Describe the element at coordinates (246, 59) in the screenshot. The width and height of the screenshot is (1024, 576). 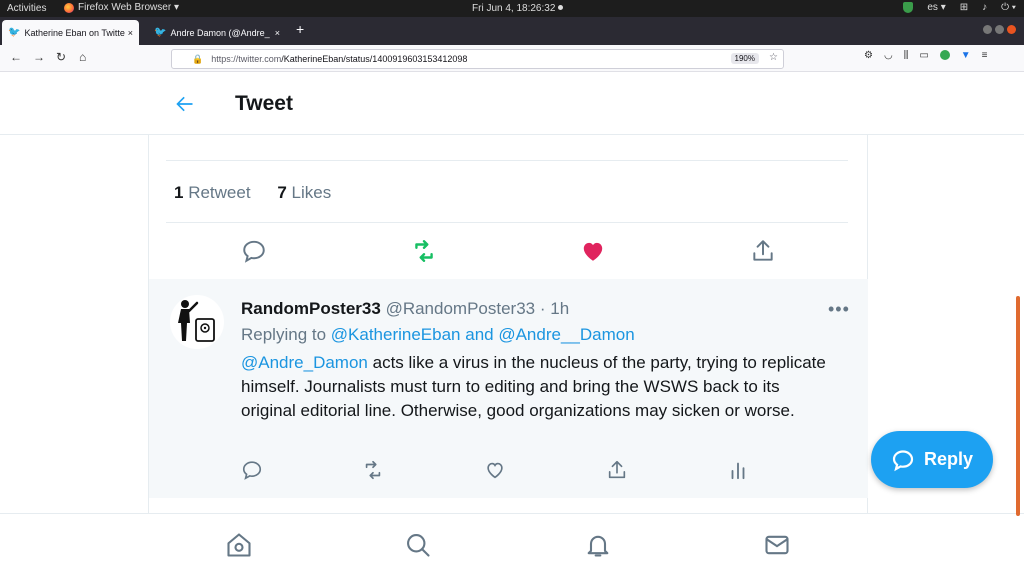
I see `url-host: https://twitter.com` at that location.